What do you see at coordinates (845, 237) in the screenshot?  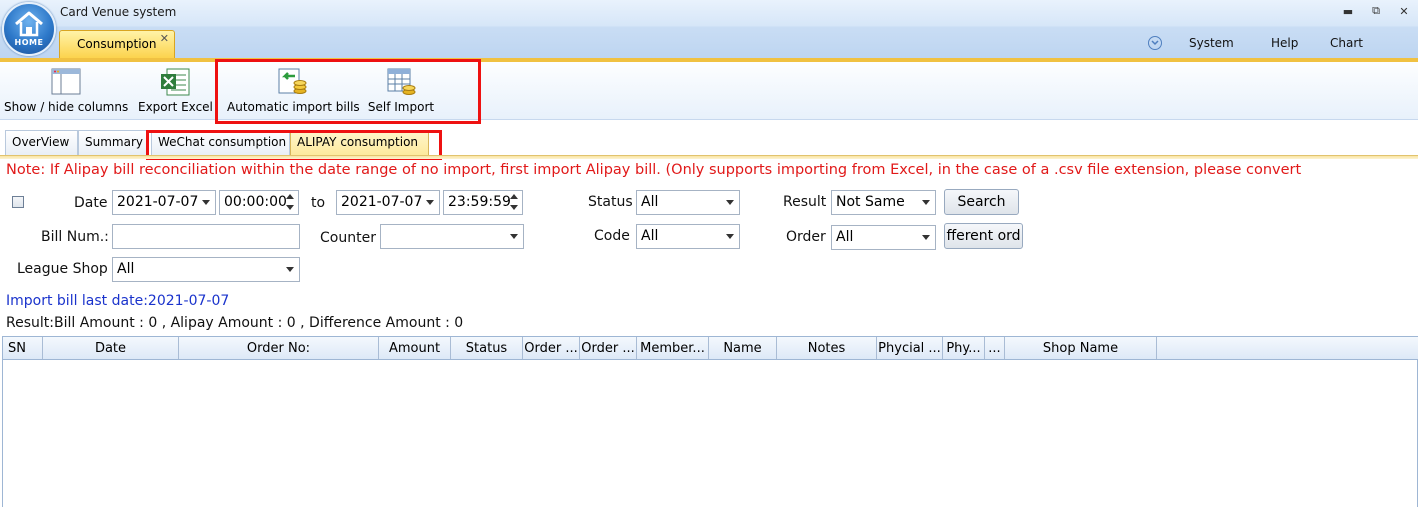 I see `order-value: All` at bounding box center [845, 237].